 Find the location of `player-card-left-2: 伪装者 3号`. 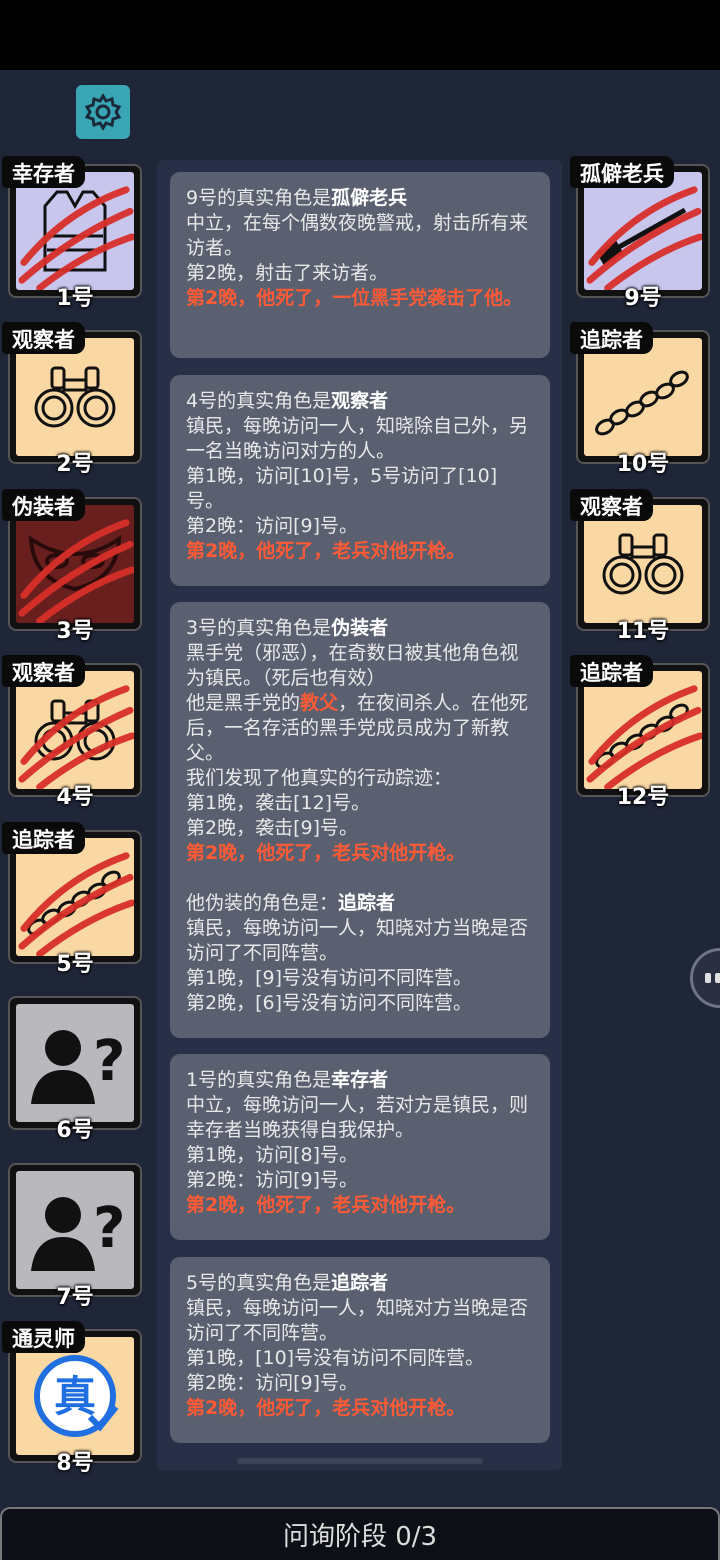

player-card-left-2: 伪装者 3号 is located at coordinates (72, 566).